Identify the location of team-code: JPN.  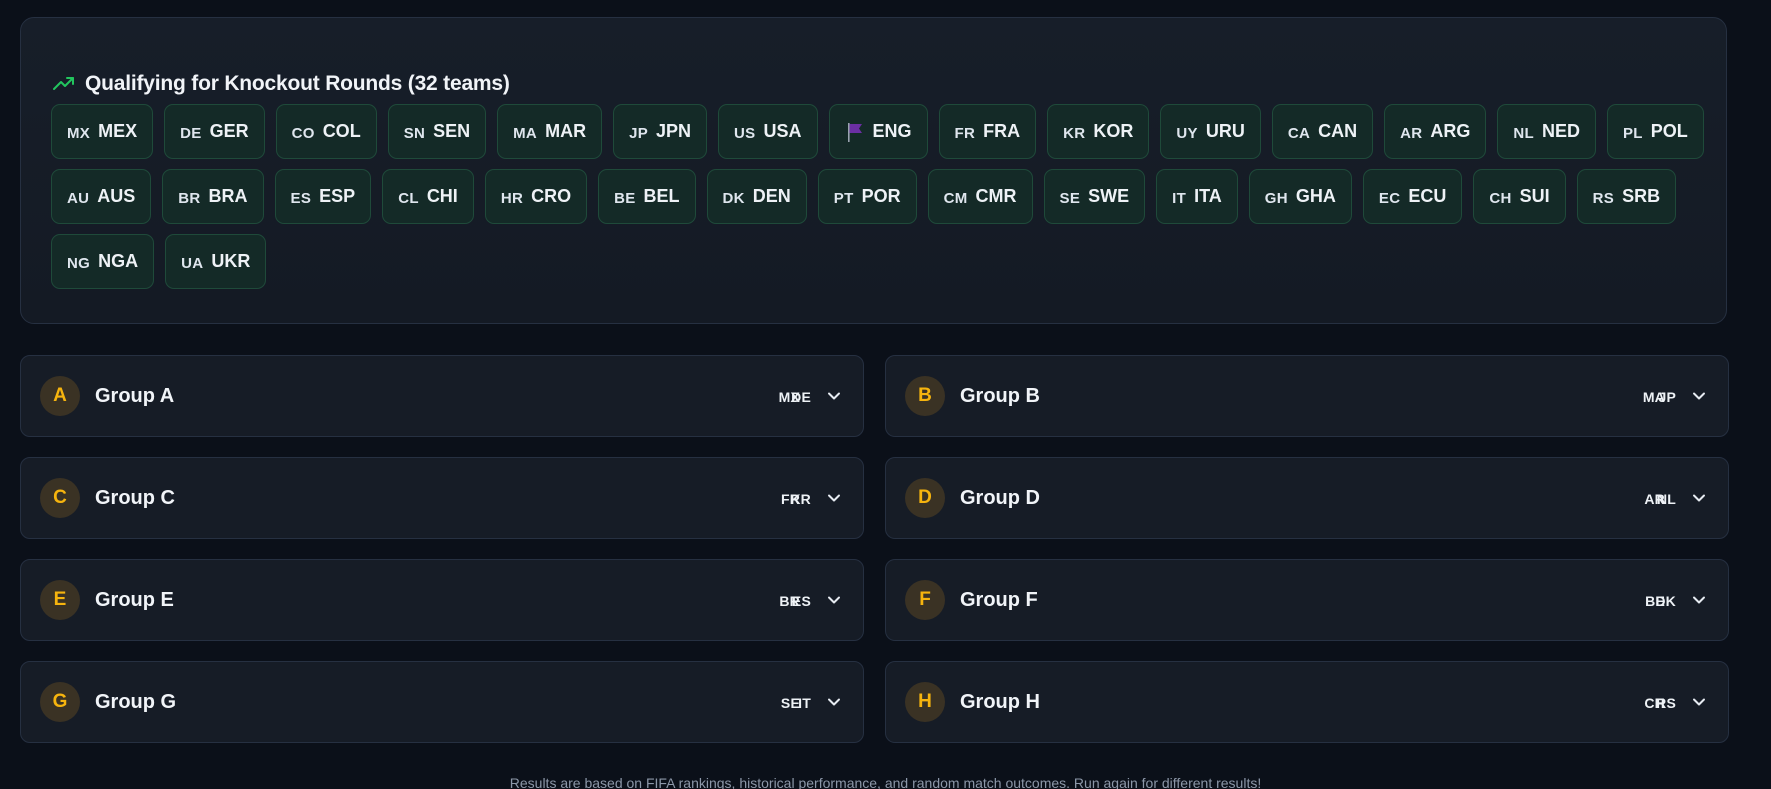
(674, 131).